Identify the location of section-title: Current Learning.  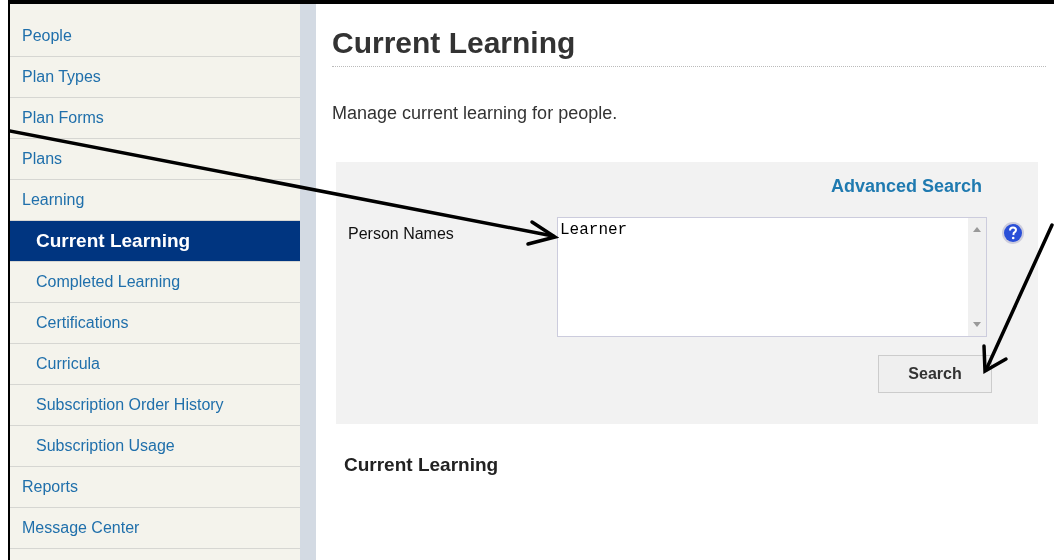
(422, 465).